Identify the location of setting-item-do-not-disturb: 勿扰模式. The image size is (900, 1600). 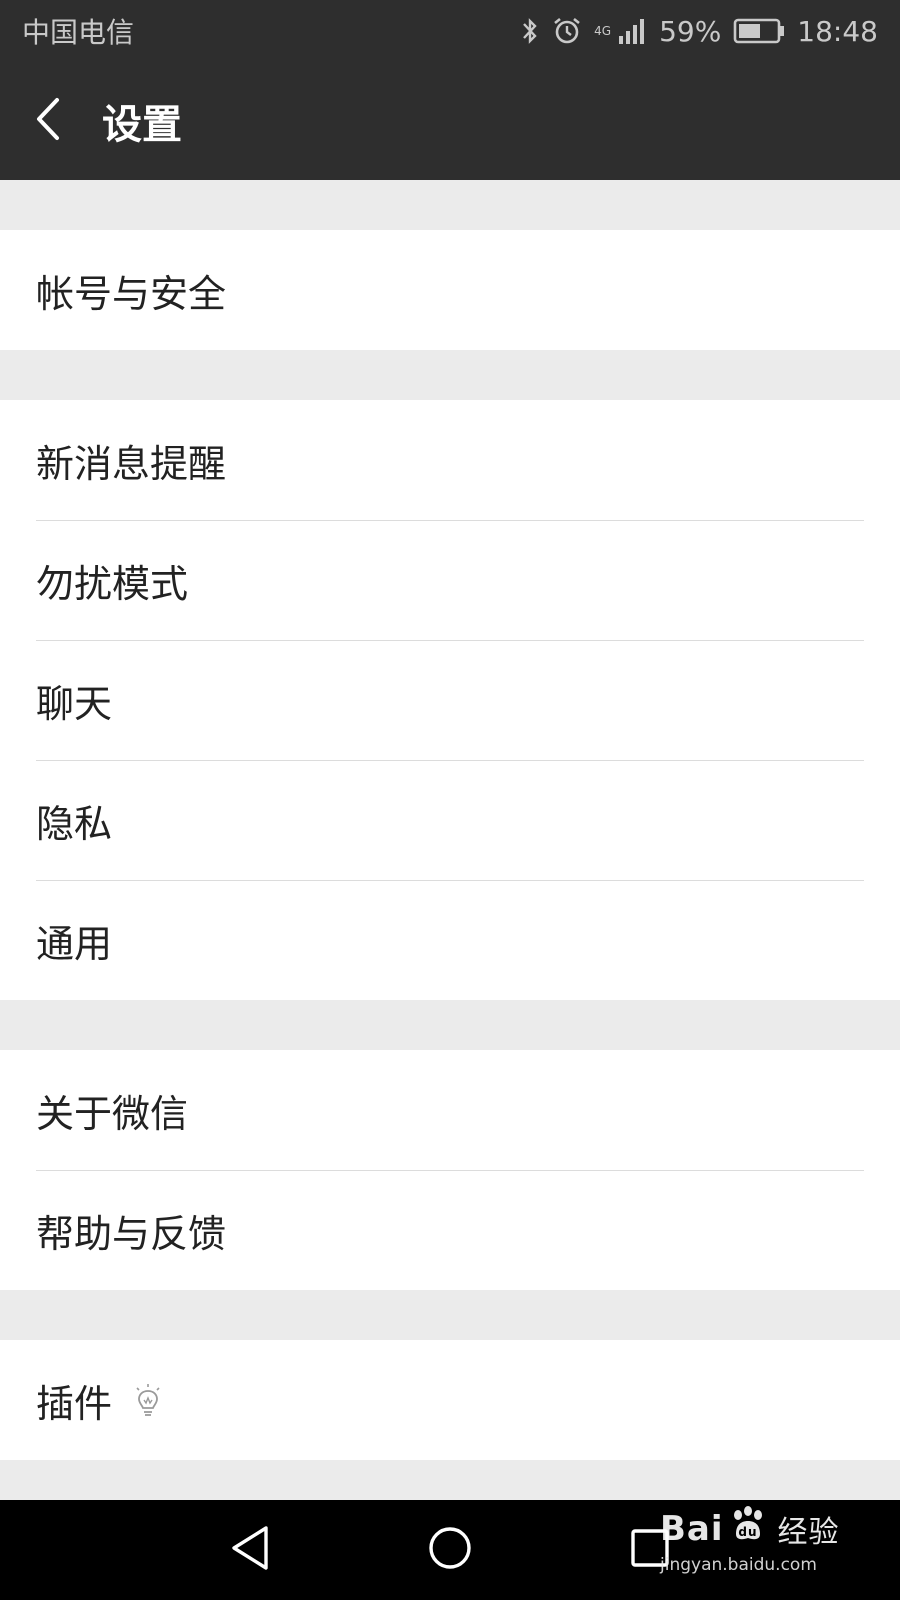
(450, 580).